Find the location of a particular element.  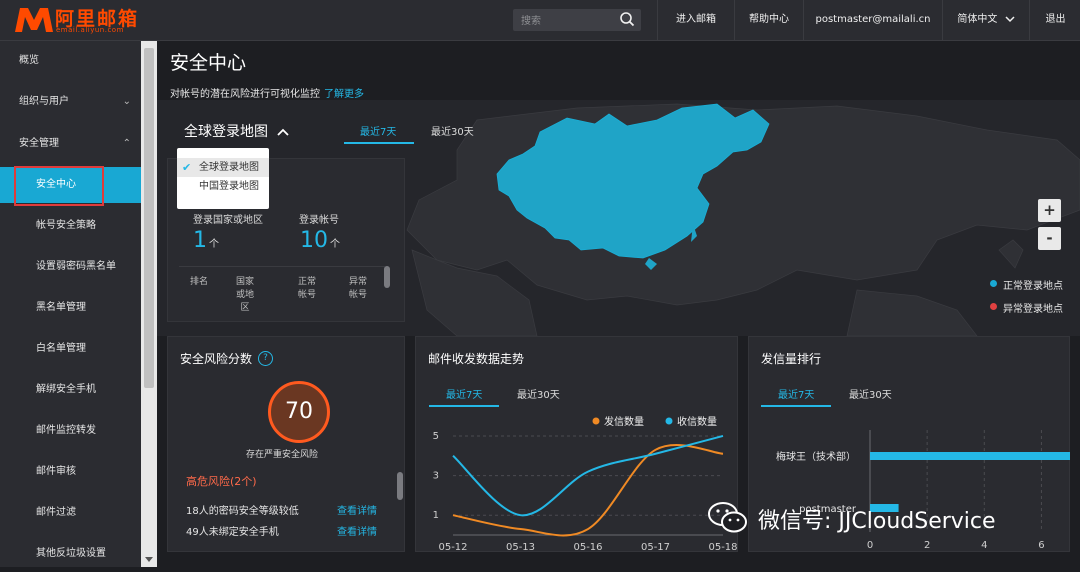

high-risk-count: 高危风险(2个) is located at coordinates (221, 481).